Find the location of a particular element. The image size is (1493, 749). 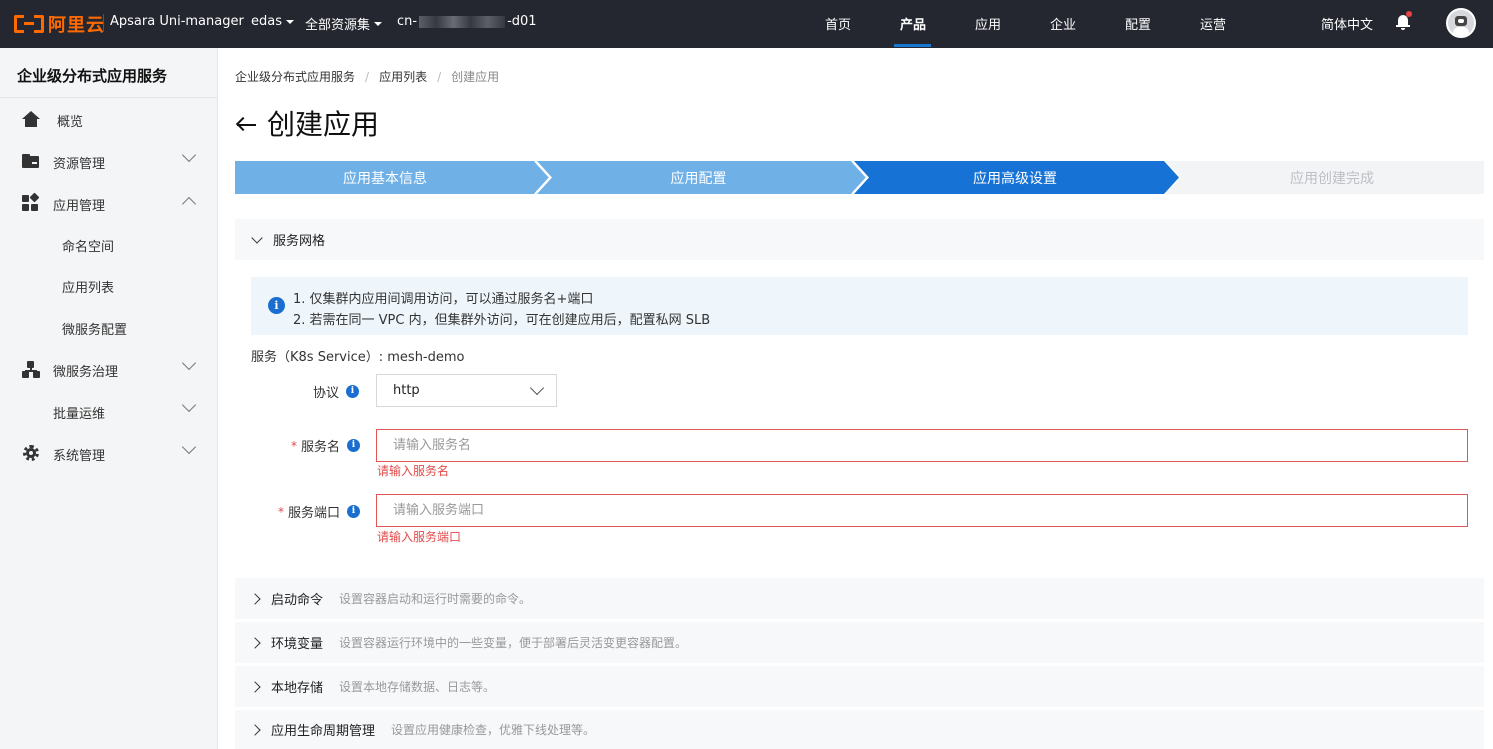

sidebar-item-namespace: 命名空间 is located at coordinates (108, 244).